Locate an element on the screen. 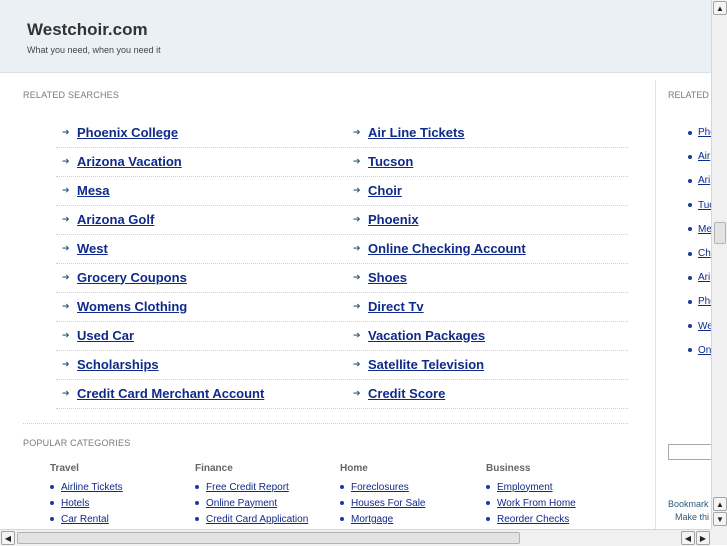 Image resolution: width=727 pixels, height=546 pixels. right-panel-link: Onl is located at coordinates (699, 350).